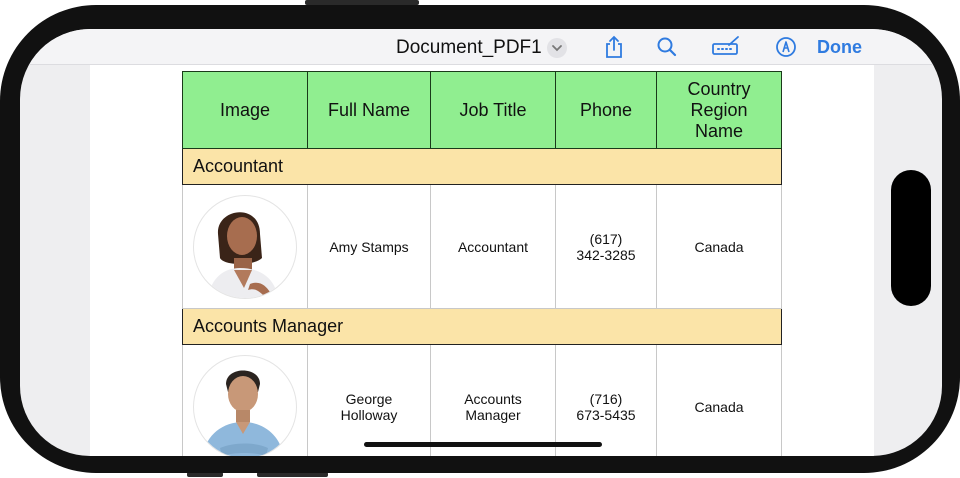 This screenshot has height=478, width=960. What do you see at coordinates (606, 400) in the screenshot?
I see `phone-cell: (716) 673-5435` at bounding box center [606, 400].